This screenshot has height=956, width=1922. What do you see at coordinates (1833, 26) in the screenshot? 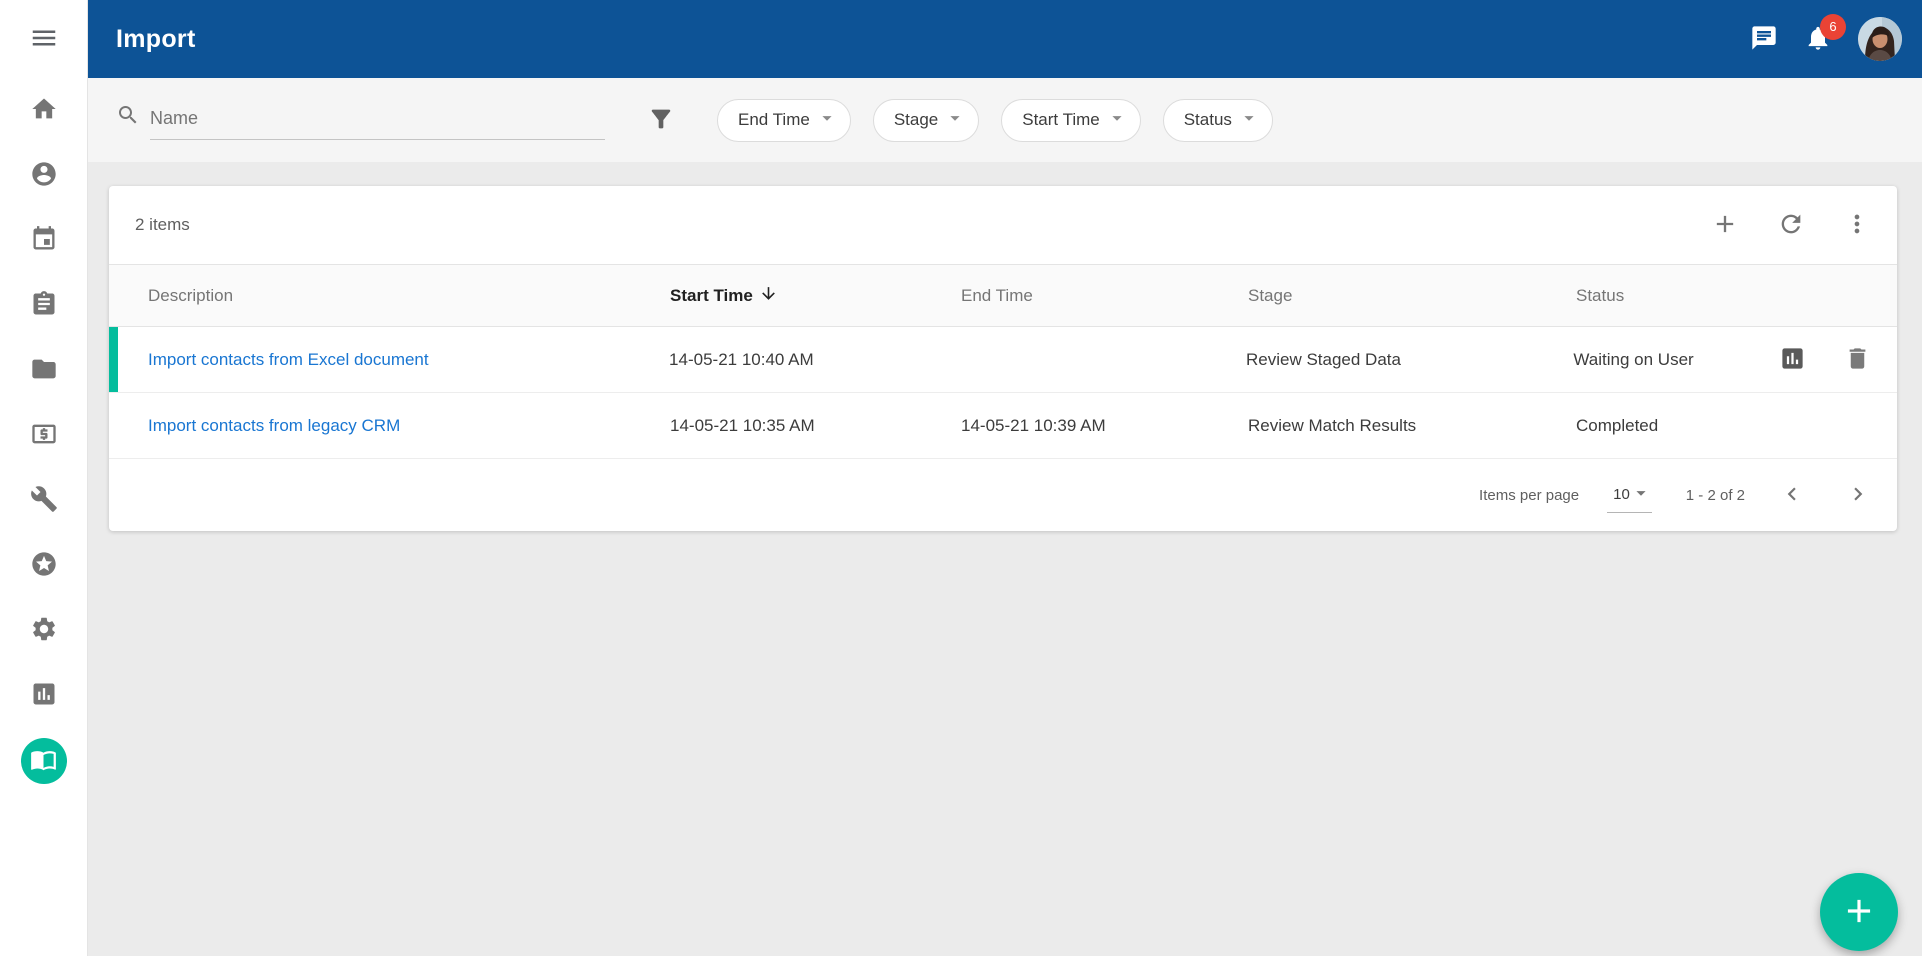
I see `notification-badge: 6` at bounding box center [1833, 26].